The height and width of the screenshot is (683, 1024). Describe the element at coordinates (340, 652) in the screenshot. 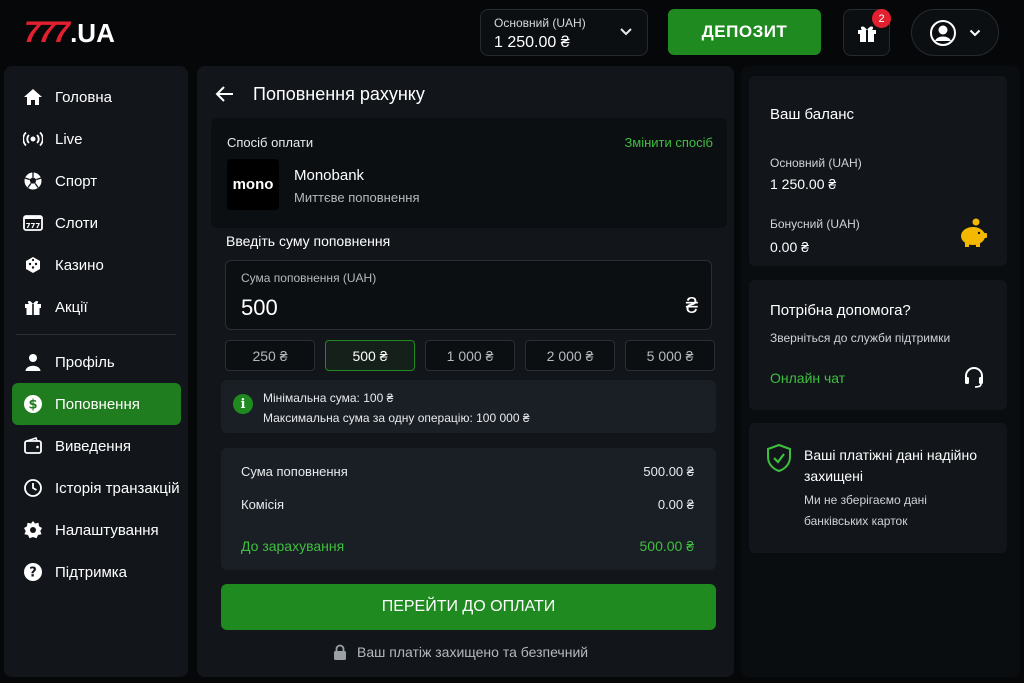

I see `lock-icon` at that location.